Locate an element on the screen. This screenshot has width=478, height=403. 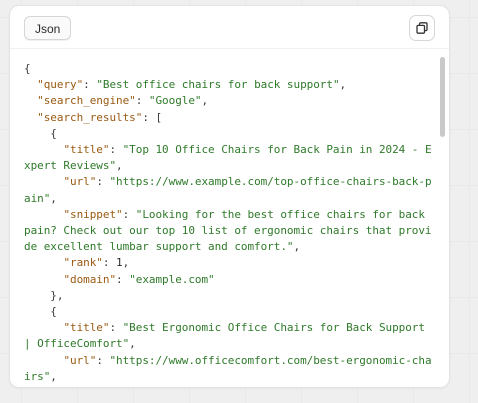
json-key: "rank" is located at coordinates (83, 263).